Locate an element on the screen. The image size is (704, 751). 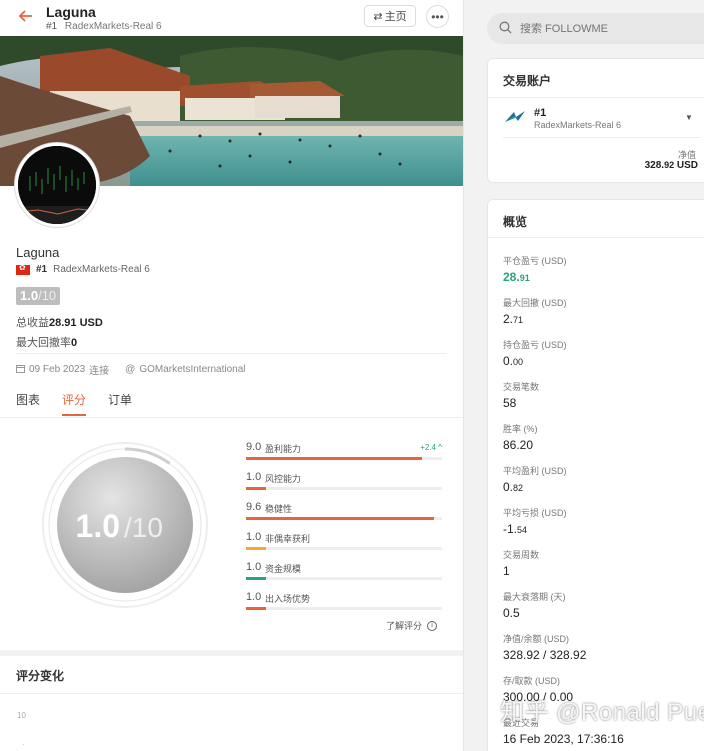
total-profit-value: 28.91 is located at coordinates (63, 323).